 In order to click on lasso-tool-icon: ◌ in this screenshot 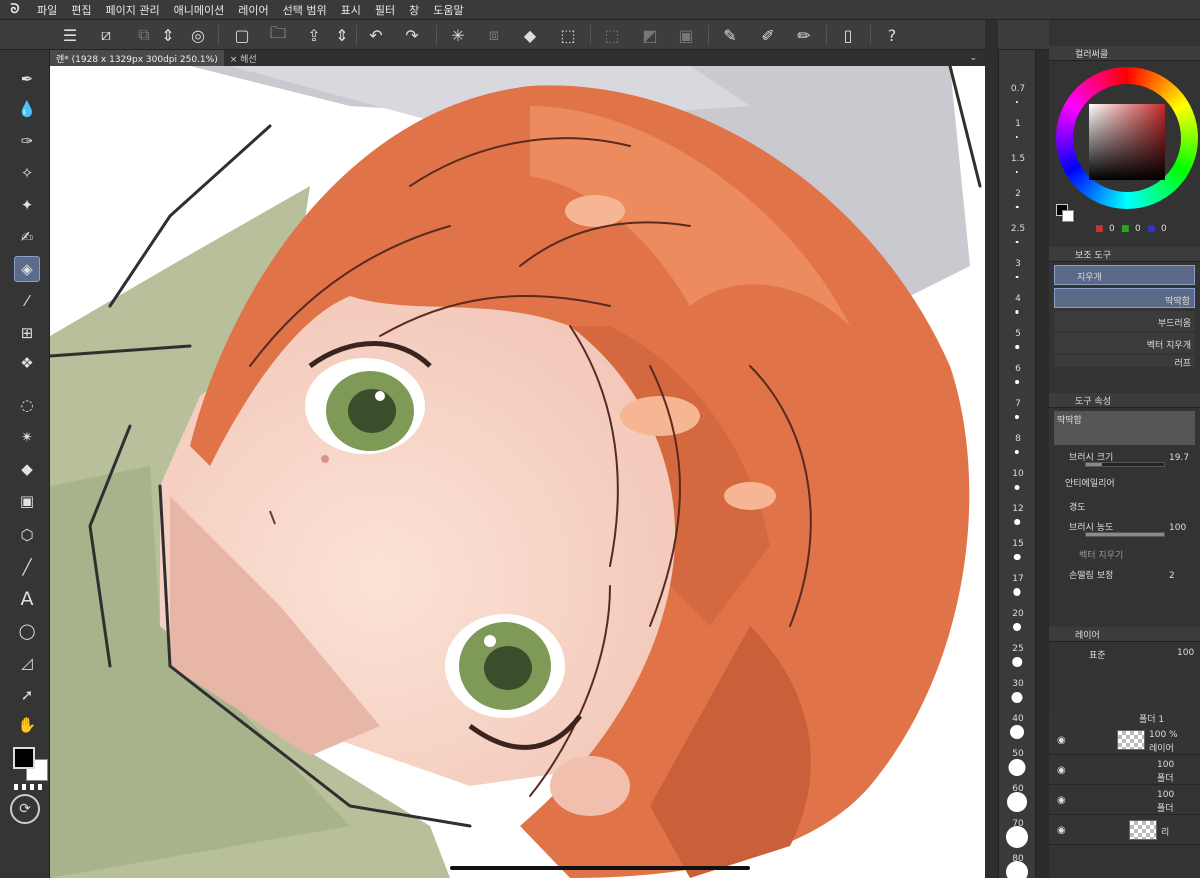, I will do `click(27, 405)`.